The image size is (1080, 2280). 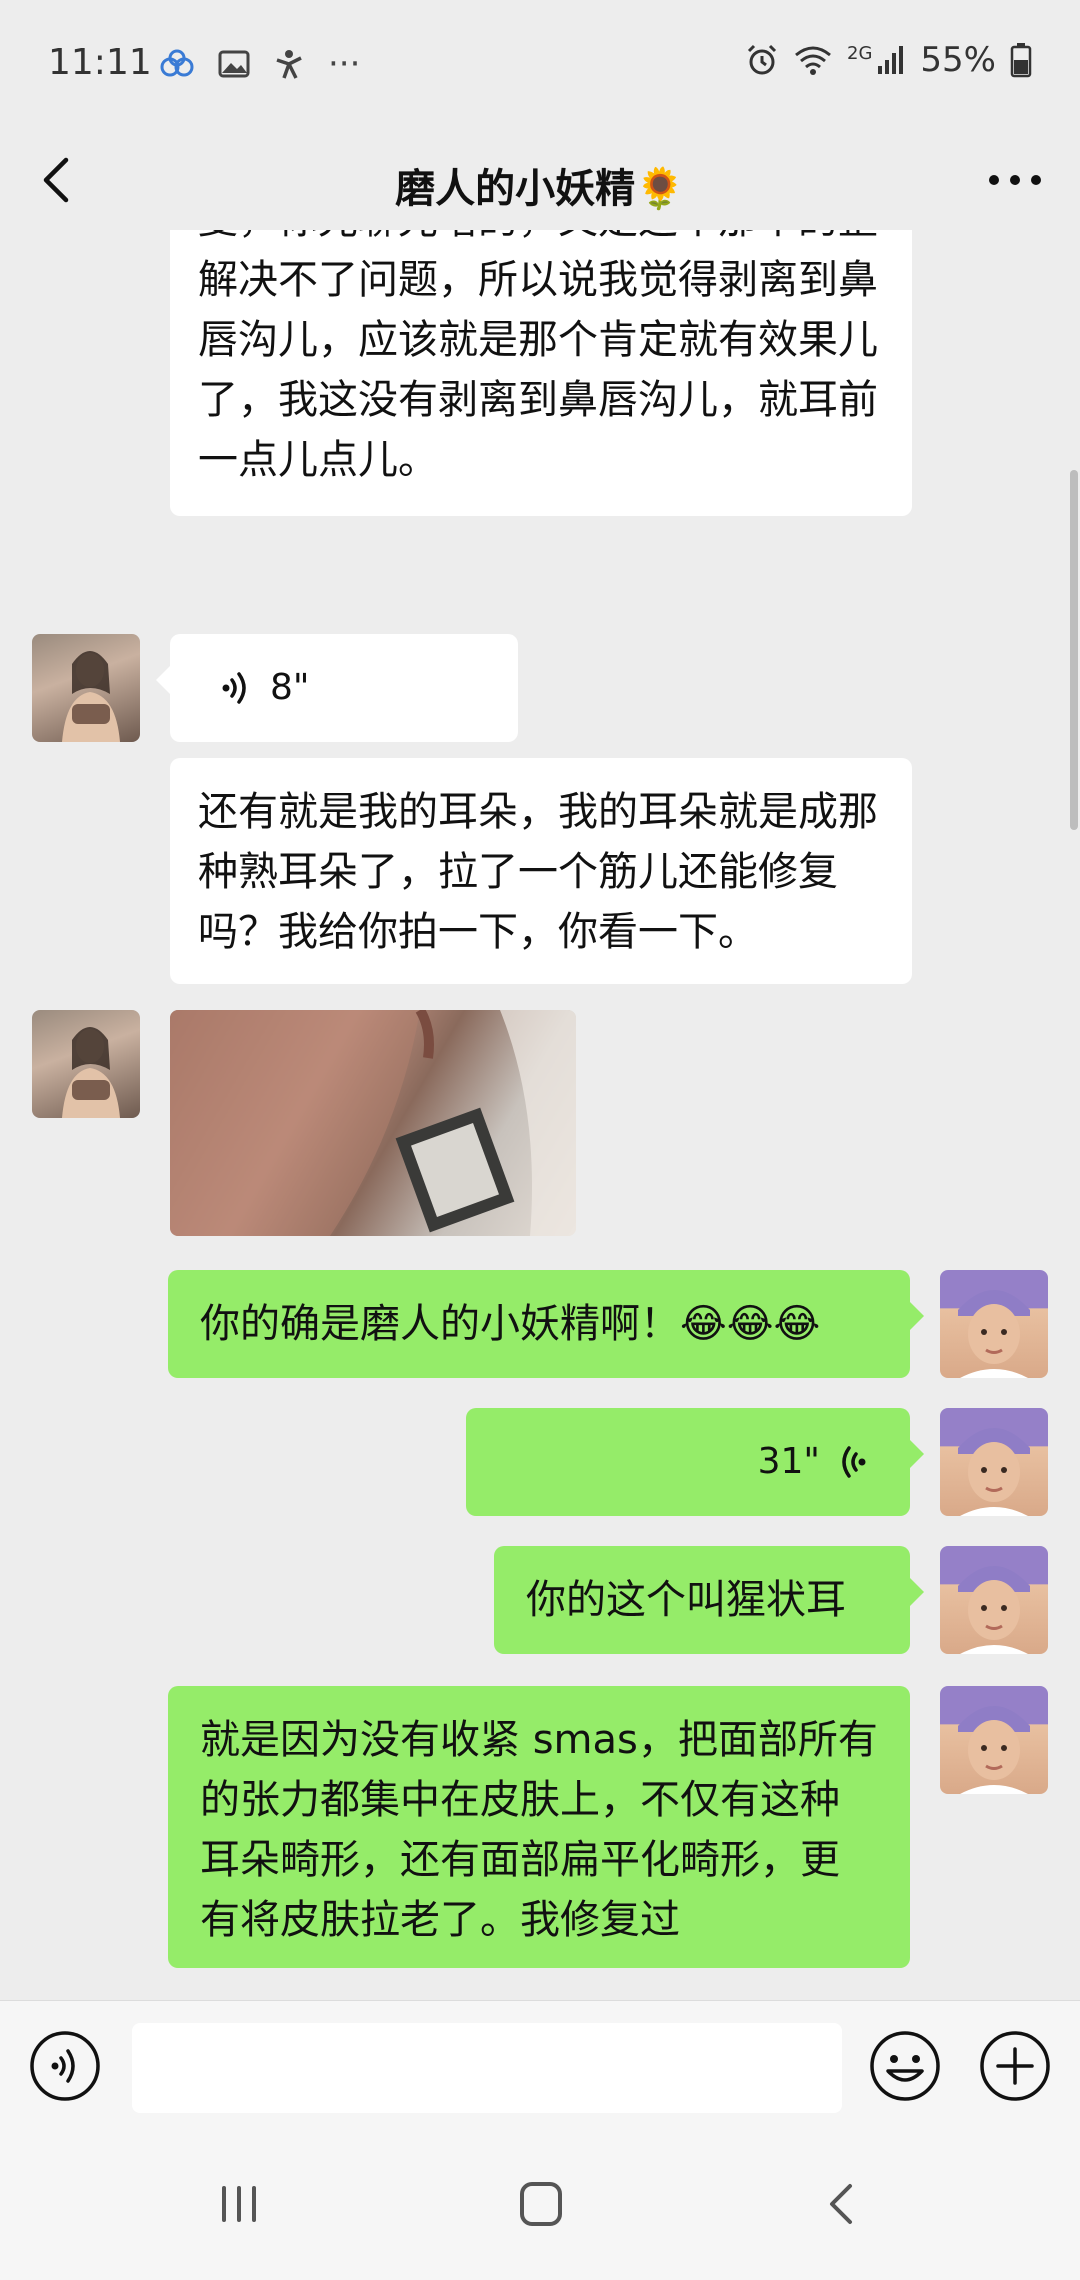 I want to click on system-nav-bar, so click(x=540, y=2205).